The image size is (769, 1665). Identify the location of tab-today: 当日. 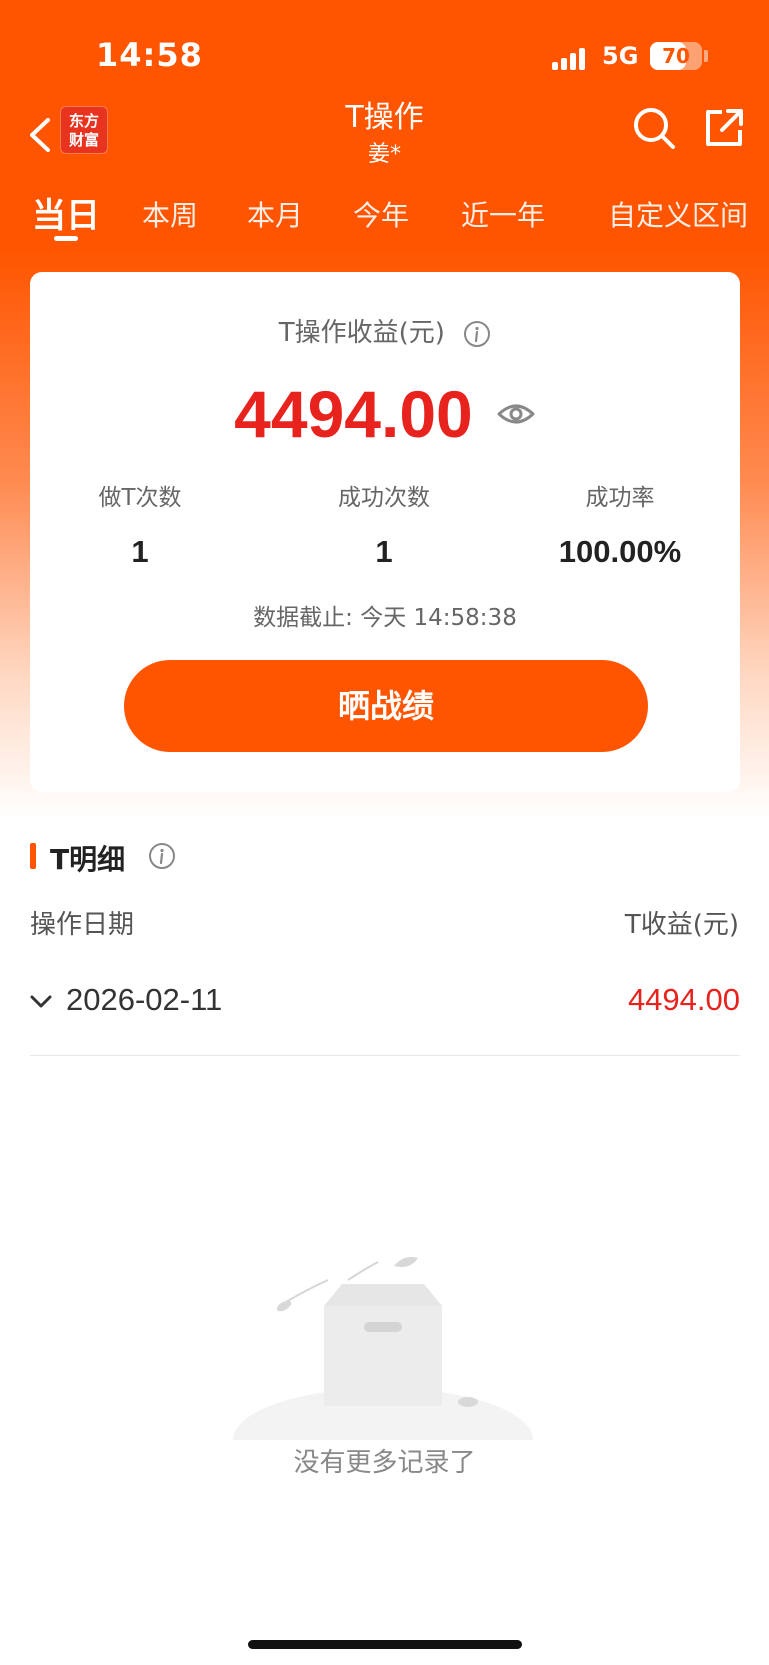
(66, 212).